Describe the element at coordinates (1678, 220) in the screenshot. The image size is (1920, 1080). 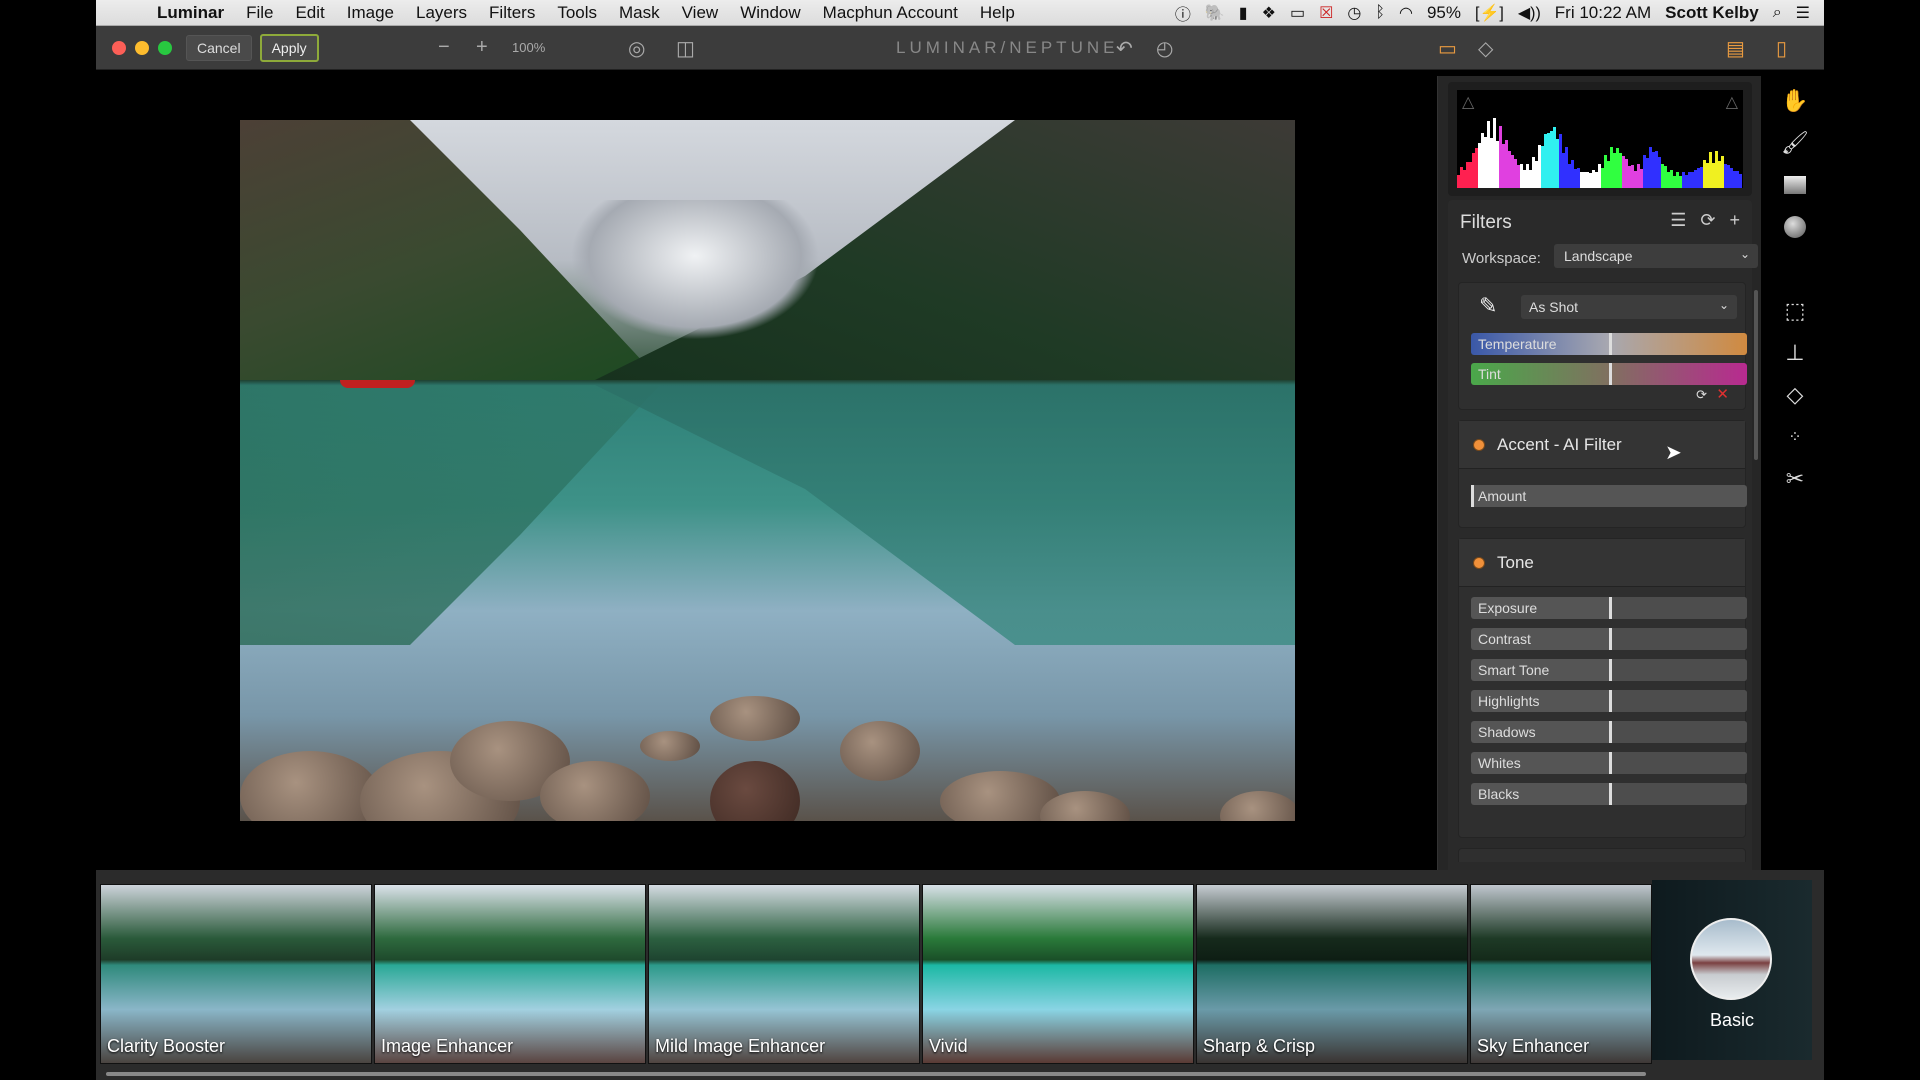
I see `filter-list-icon: ☰` at that location.